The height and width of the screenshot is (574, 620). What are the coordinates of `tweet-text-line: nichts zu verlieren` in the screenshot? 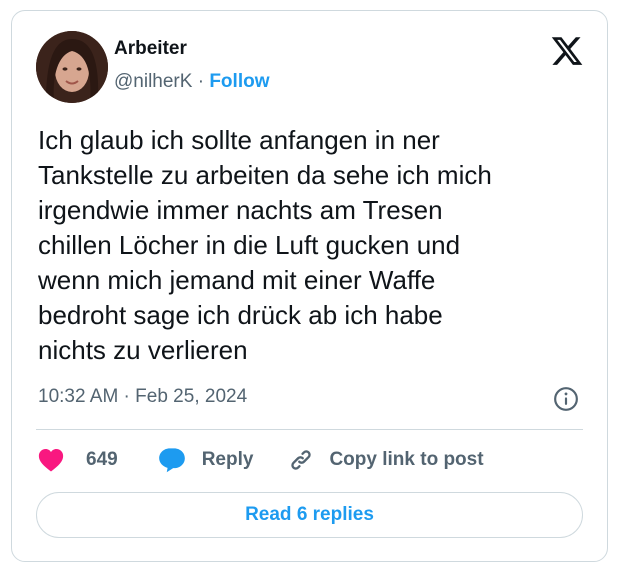 It's located at (143, 350).